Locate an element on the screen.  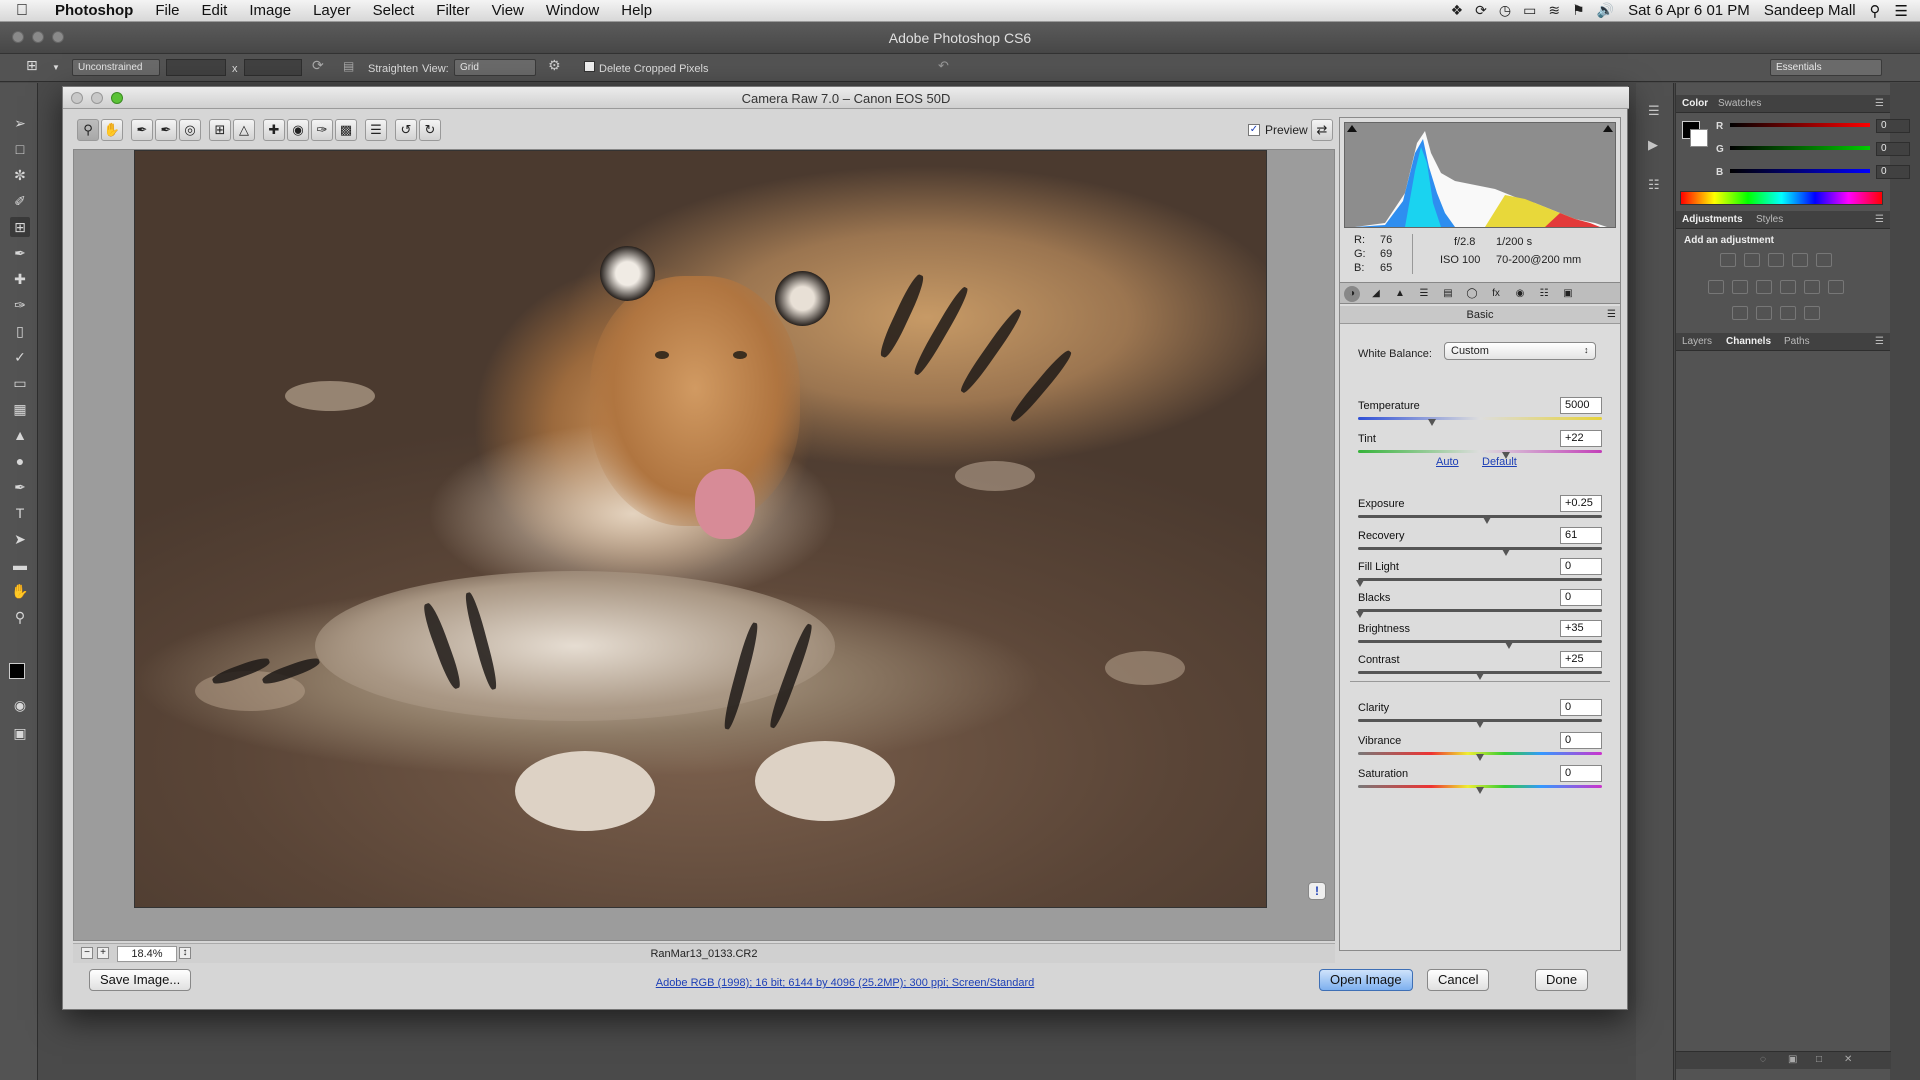
tab-paths: Paths is located at coordinates (1797, 341).